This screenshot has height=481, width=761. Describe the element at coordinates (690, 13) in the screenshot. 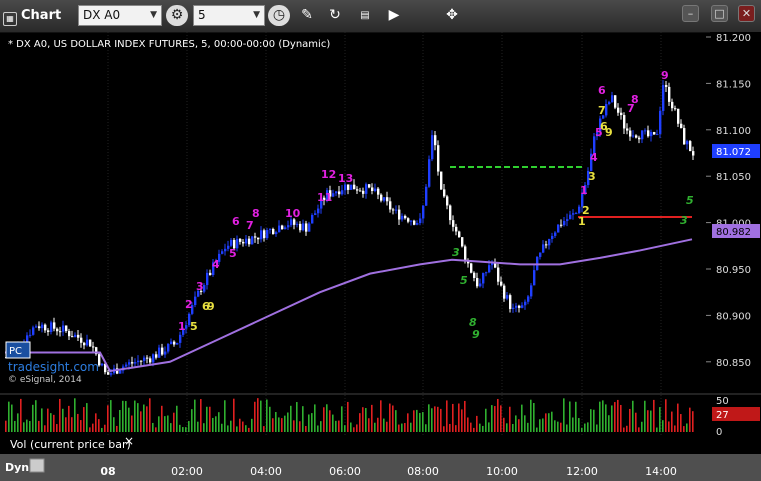

I see `minimize-button: –` at that location.